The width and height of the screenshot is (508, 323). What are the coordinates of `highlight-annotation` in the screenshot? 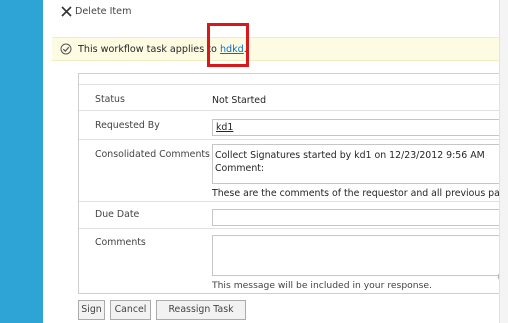 It's located at (228, 45).